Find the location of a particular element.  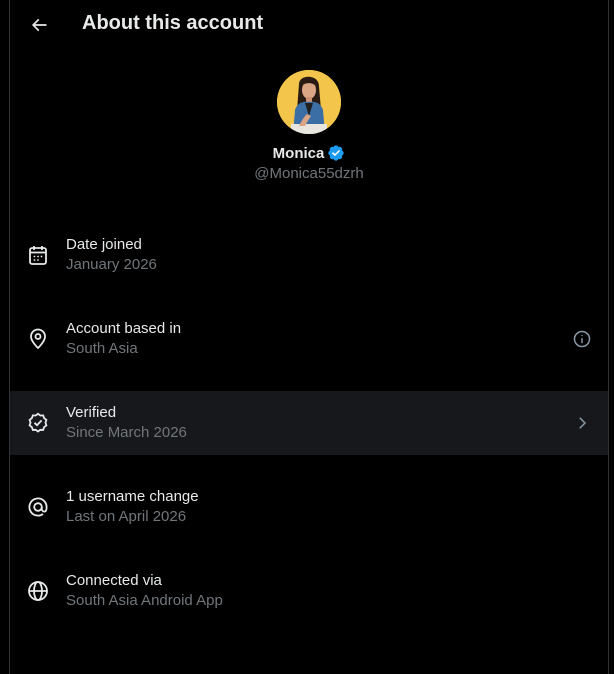

detail-row-date-joined: Date joined January 2026 is located at coordinates (309, 255).